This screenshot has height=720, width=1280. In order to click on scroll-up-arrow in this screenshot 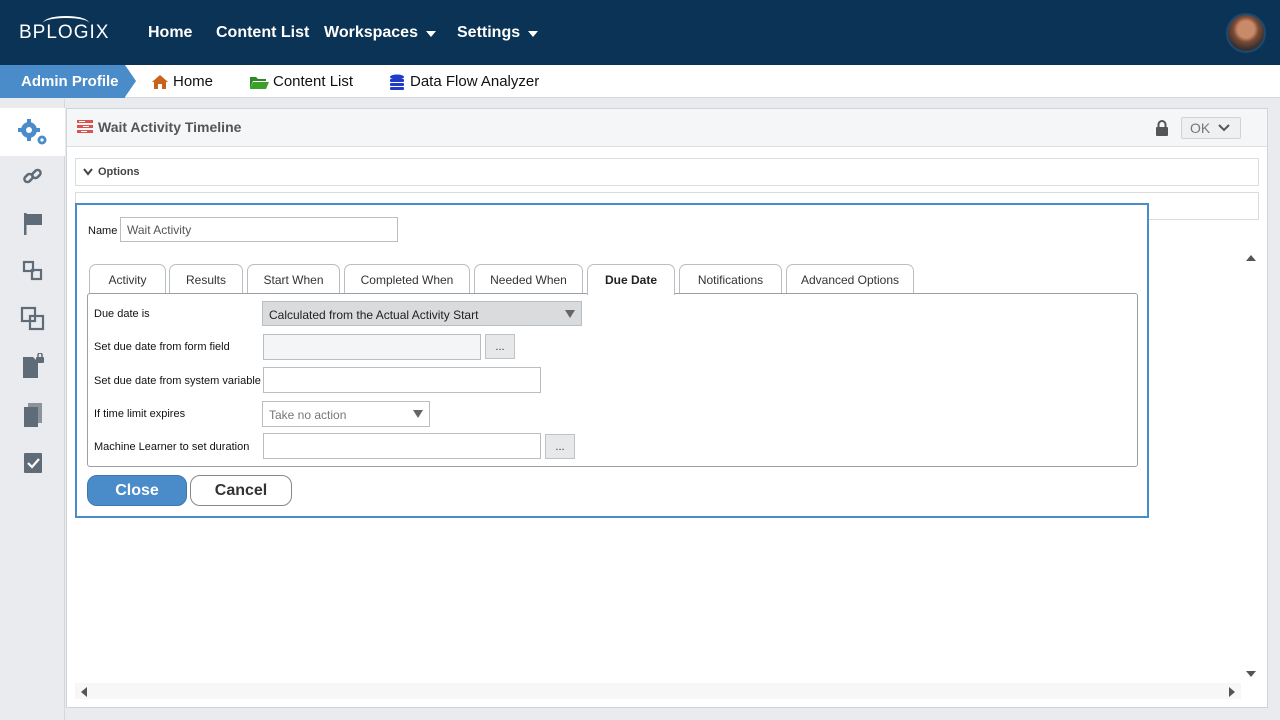, I will do `click(1251, 258)`.